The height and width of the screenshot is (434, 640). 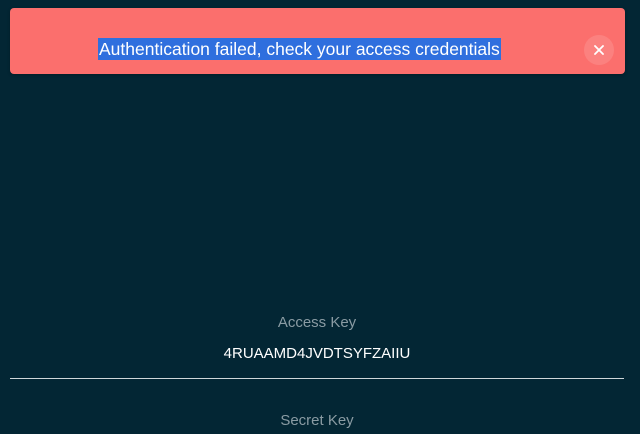 What do you see at coordinates (317, 378) in the screenshot?
I see `access-key-underline` at bounding box center [317, 378].